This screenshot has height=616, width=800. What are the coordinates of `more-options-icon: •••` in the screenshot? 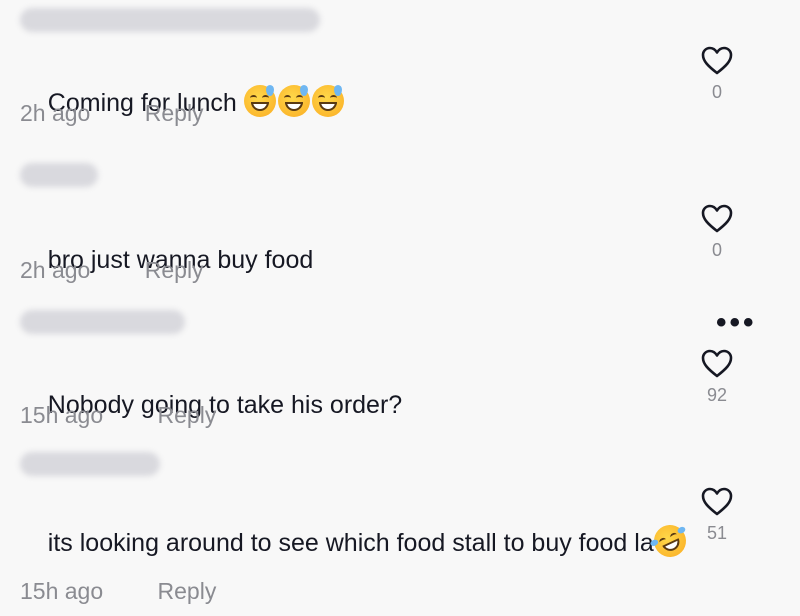 It's located at (736, 323).